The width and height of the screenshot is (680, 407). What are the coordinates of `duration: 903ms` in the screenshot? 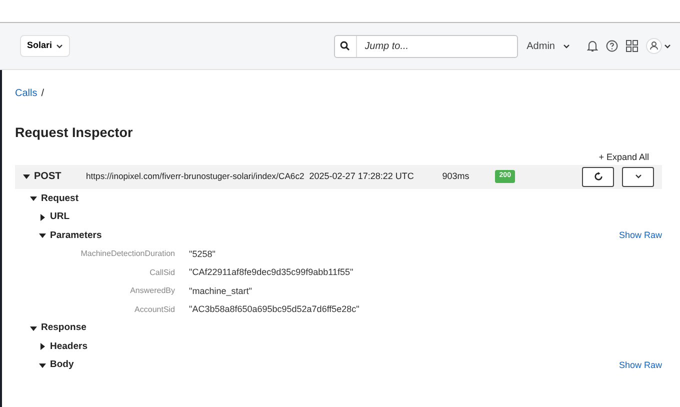 It's located at (456, 176).